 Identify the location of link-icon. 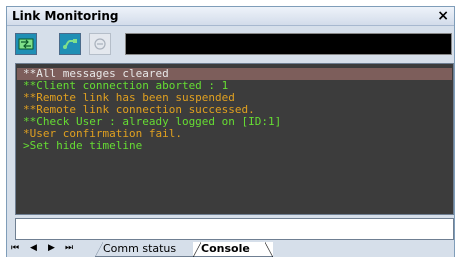
(26, 44).